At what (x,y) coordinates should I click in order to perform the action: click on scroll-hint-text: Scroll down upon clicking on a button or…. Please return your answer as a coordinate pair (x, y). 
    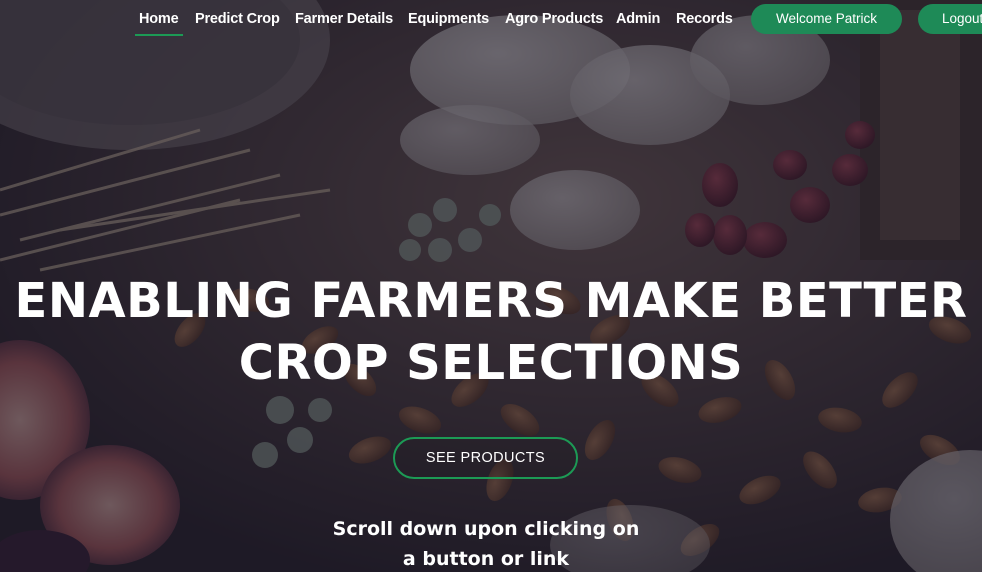
    Looking at the image, I should click on (486, 543).